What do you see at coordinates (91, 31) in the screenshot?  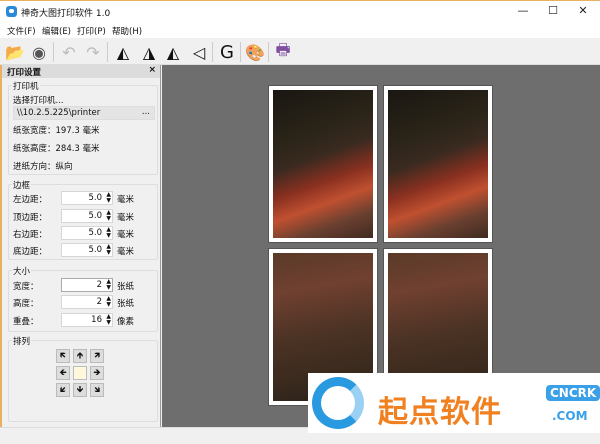 I see `menu-print: 打印(P)` at bounding box center [91, 31].